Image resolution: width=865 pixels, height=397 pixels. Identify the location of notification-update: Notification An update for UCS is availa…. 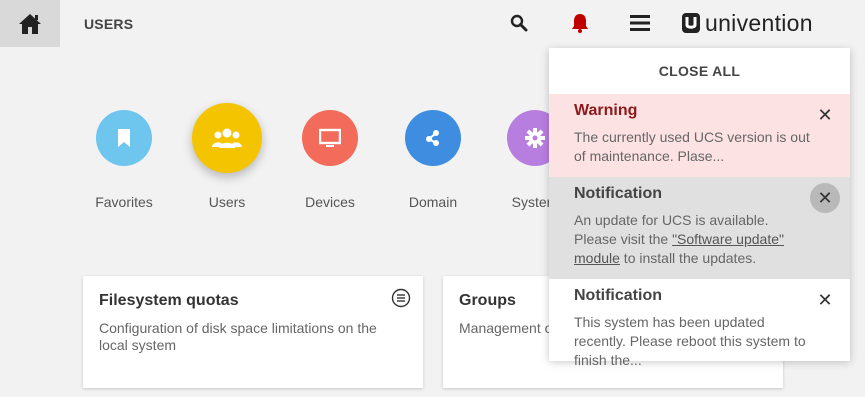
(699, 228).